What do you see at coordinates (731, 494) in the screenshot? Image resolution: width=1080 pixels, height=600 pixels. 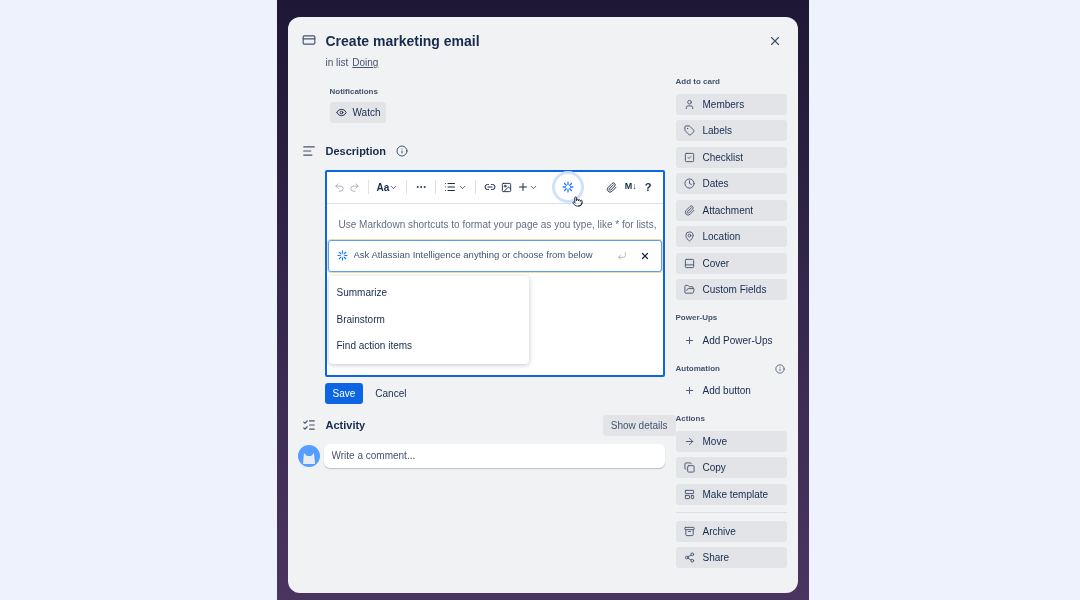 I see `sidebar-button: Make template` at bounding box center [731, 494].